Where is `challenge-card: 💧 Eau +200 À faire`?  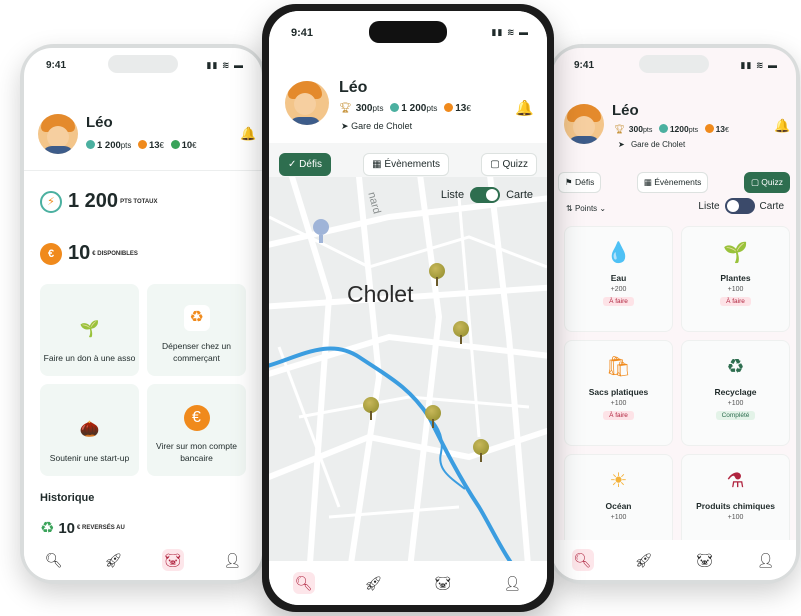
challenge-card: 💧 Eau +200 À faire is located at coordinates (618, 279).